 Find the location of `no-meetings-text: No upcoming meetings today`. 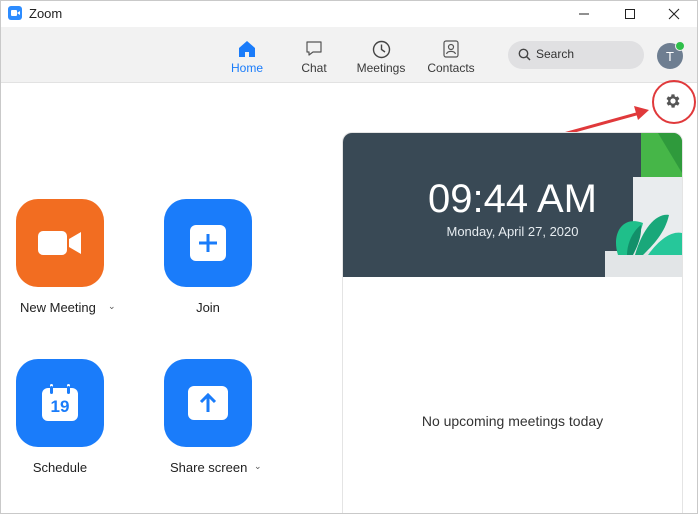

no-meetings-text: No upcoming meetings today is located at coordinates (512, 421).